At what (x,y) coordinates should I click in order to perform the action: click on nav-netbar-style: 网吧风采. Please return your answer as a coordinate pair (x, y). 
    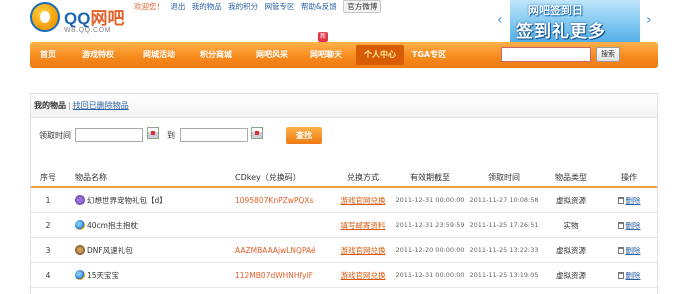
    Looking at the image, I should click on (272, 55).